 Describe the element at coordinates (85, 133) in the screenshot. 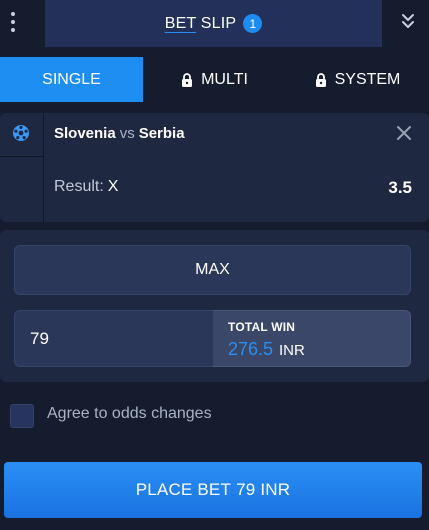

I see `home-team: Slovenia` at that location.